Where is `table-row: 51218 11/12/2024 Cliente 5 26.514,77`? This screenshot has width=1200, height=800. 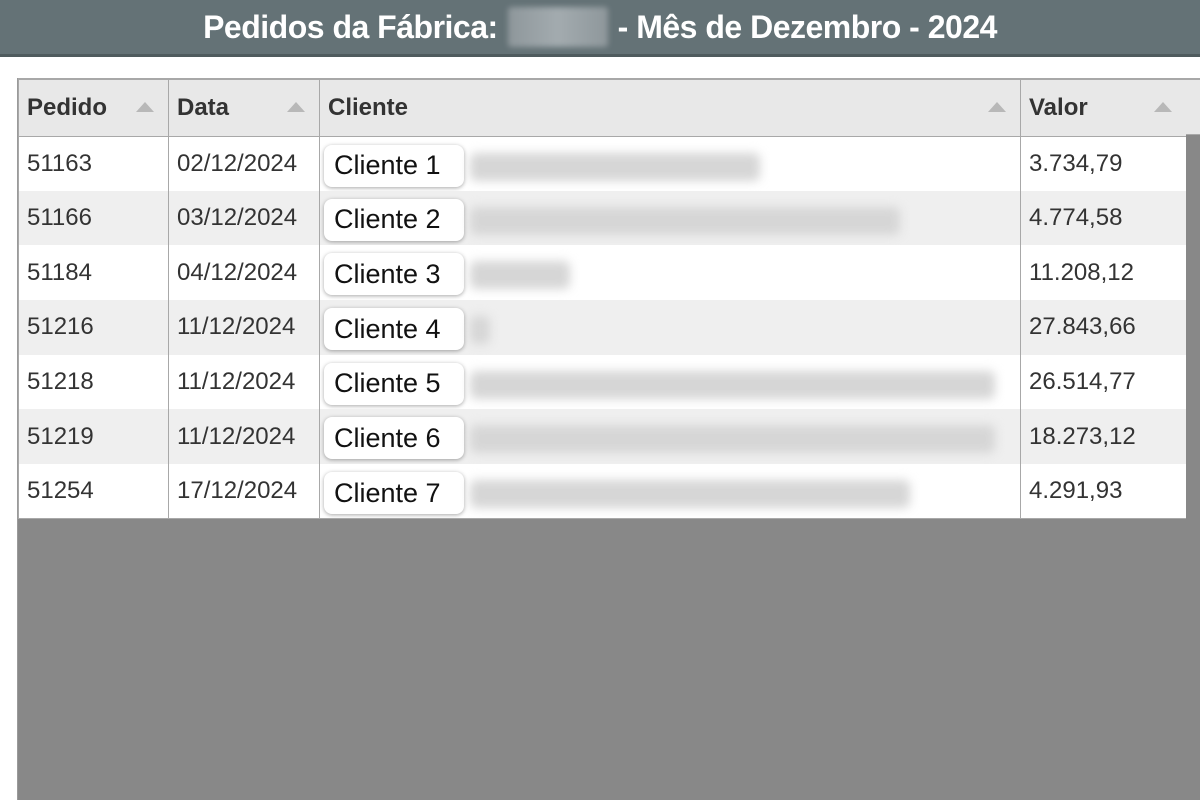 table-row: 51218 11/12/2024 Cliente 5 26.514,77 is located at coordinates (602, 382).